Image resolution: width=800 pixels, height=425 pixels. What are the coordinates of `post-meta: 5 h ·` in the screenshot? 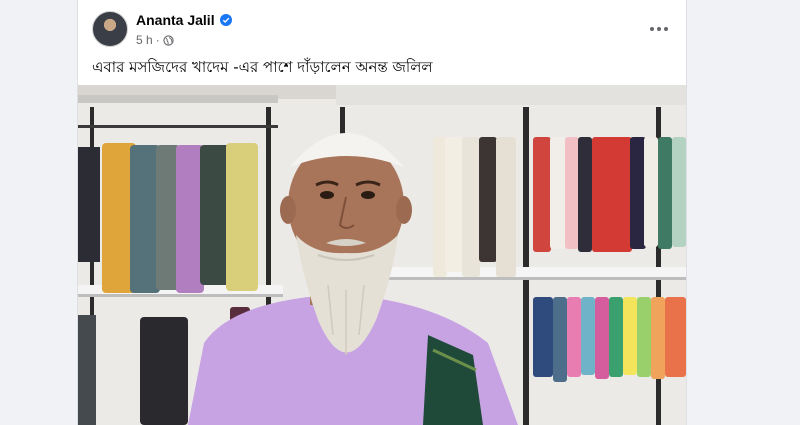 It's located at (155, 40).